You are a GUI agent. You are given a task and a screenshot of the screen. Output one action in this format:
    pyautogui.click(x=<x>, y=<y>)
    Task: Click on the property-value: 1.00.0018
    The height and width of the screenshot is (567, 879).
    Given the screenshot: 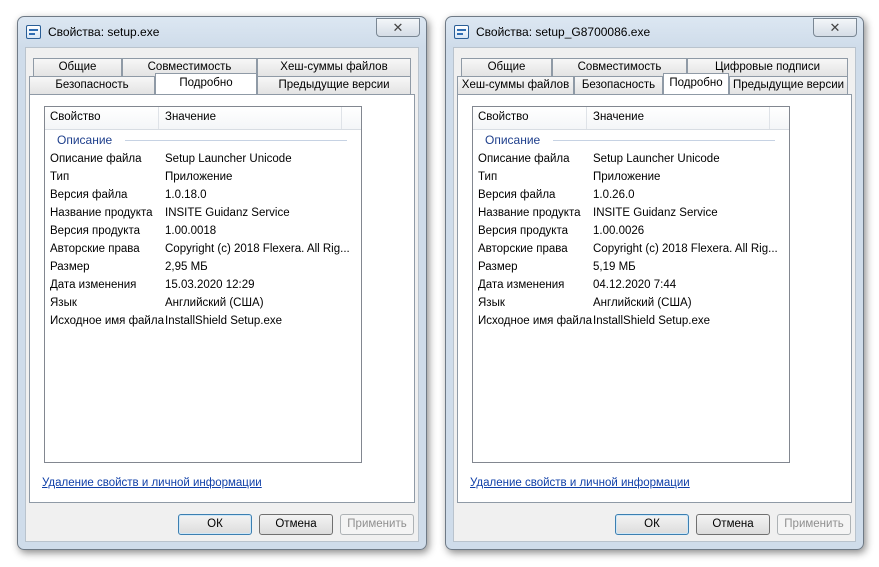 What is the action you would take?
    pyautogui.click(x=191, y=231)
    